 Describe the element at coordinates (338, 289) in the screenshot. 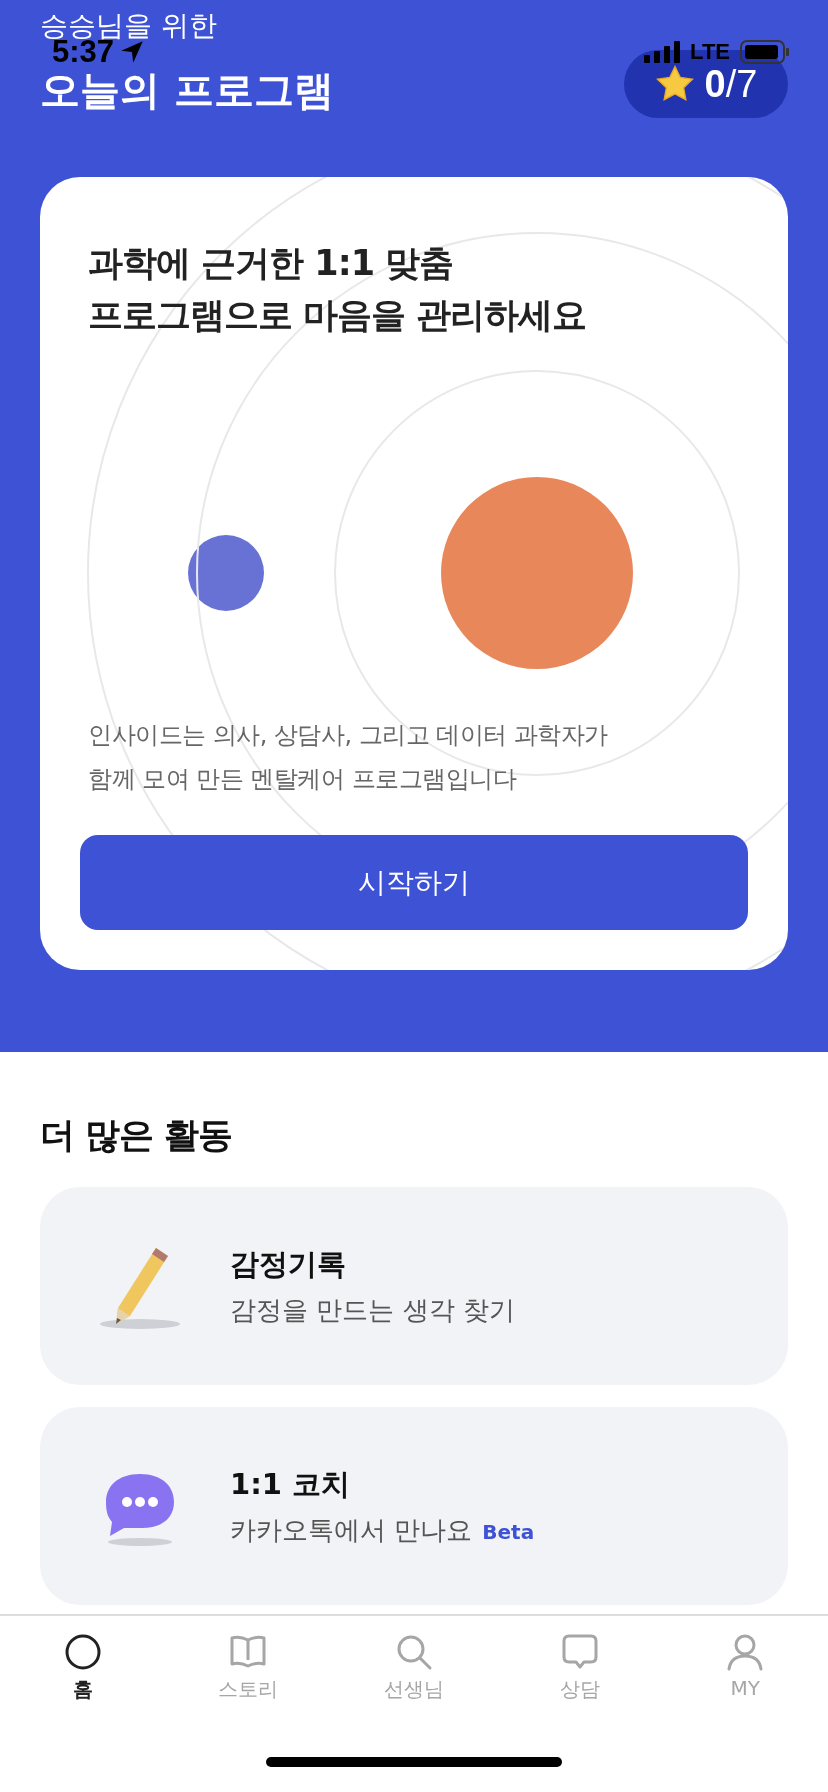

I see `card-heading: 과학에 근거한 1:1 맞춤 프로그램으로 마음을 관리하세요` at that location.